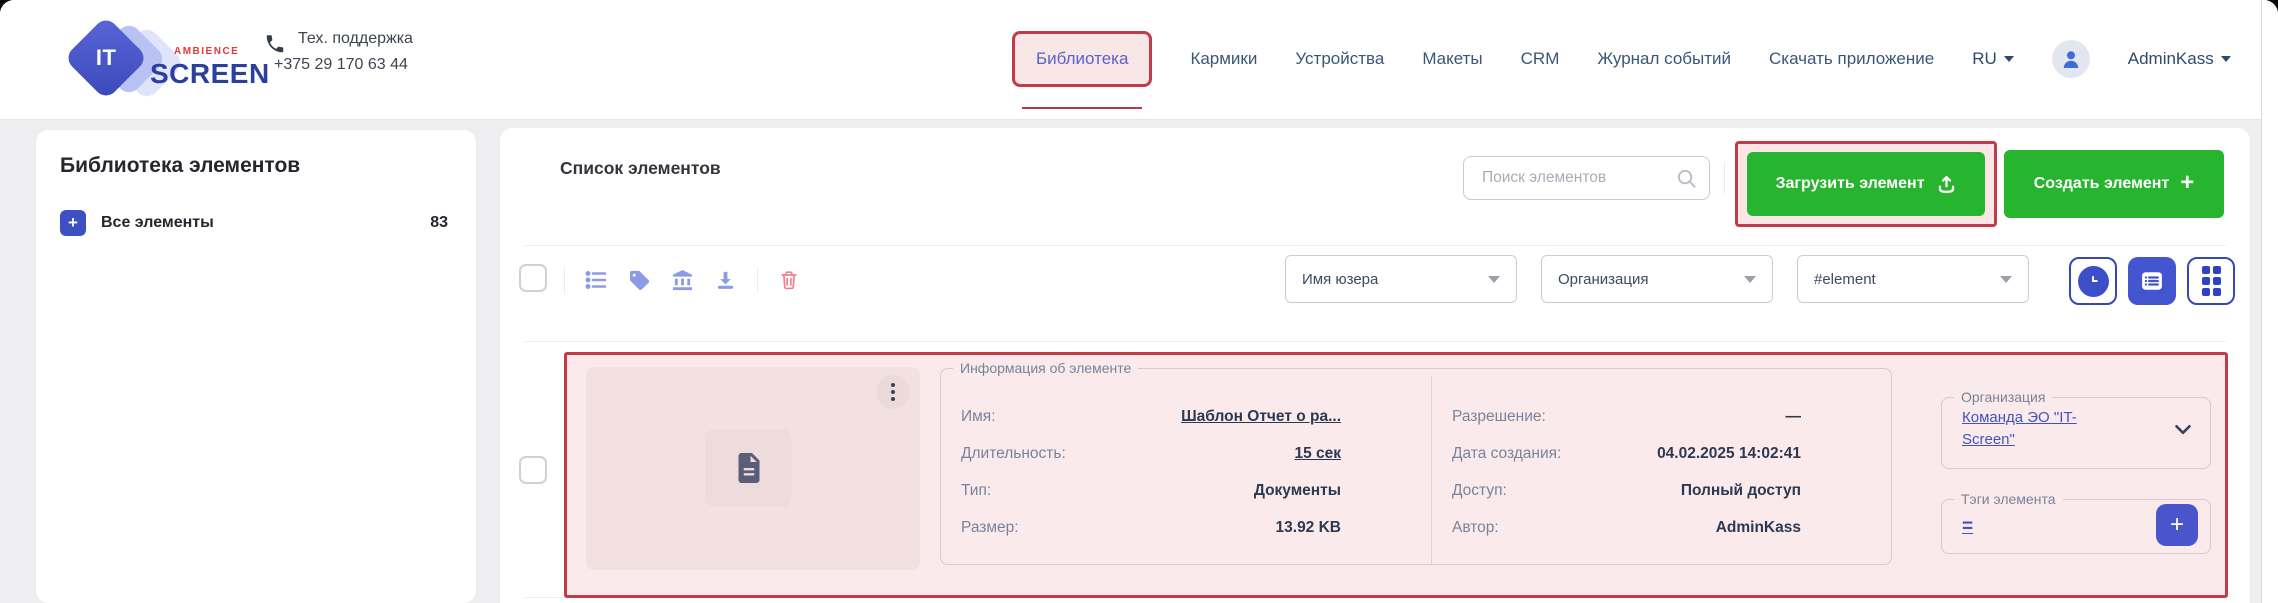  Describe the element at coordinates (180, 165) in the screenshot. I see `sidebar-title: Библиотека элементов` at that location.